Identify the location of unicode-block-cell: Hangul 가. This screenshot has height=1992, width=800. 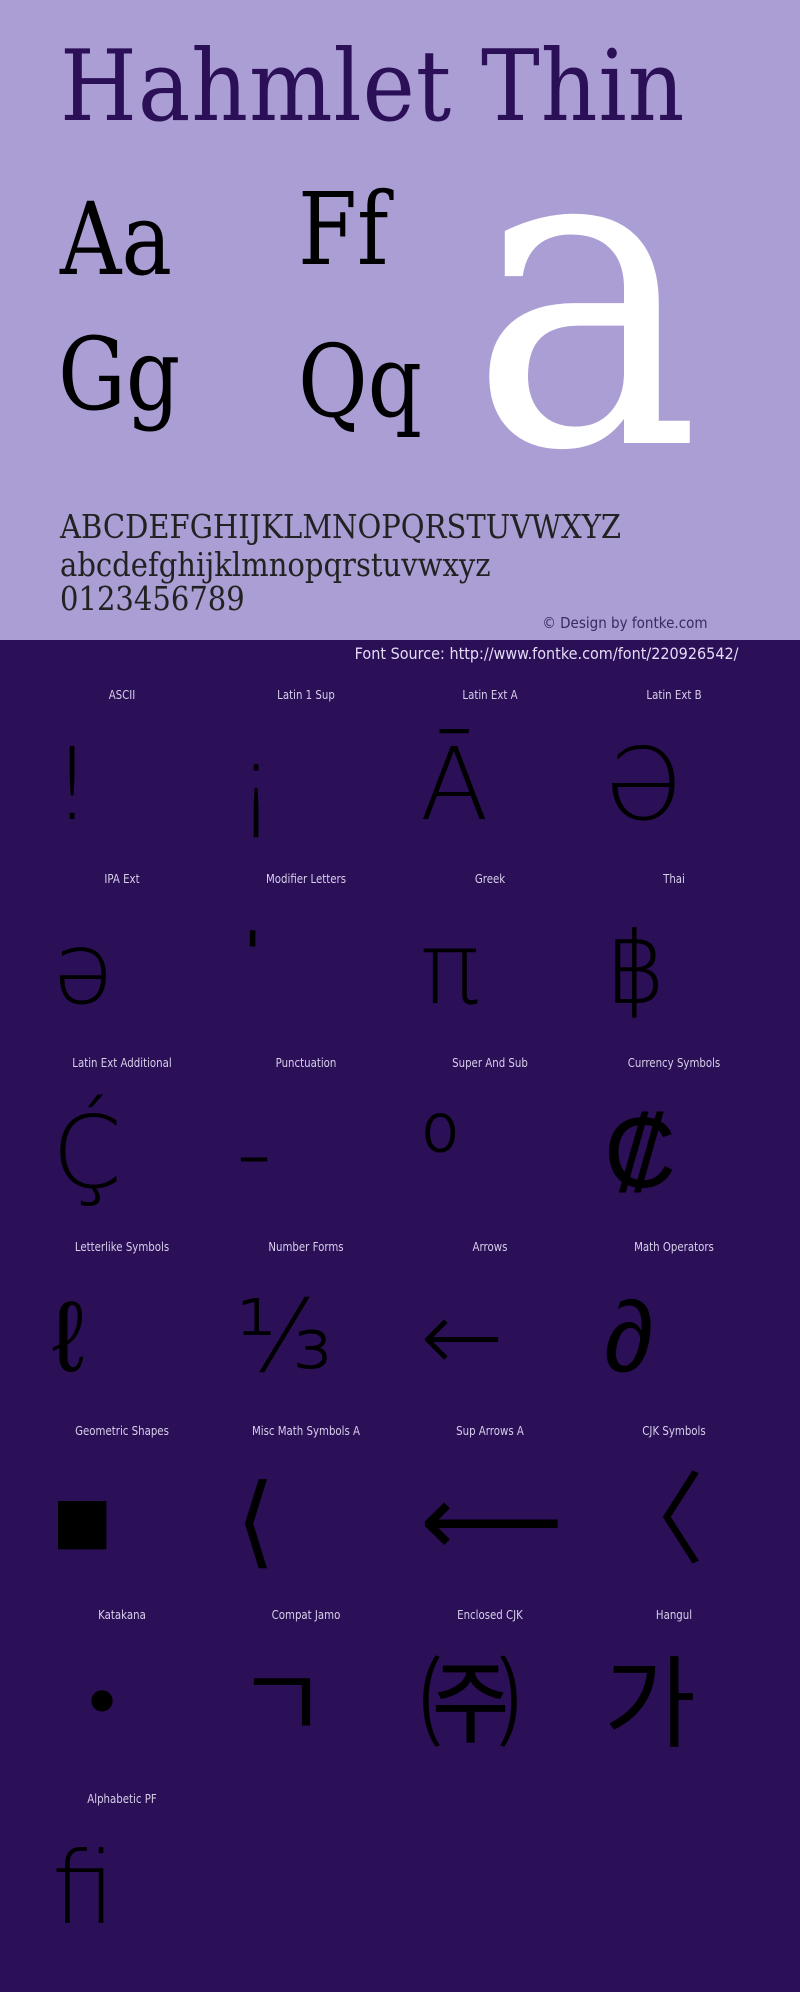
(674, 1692).